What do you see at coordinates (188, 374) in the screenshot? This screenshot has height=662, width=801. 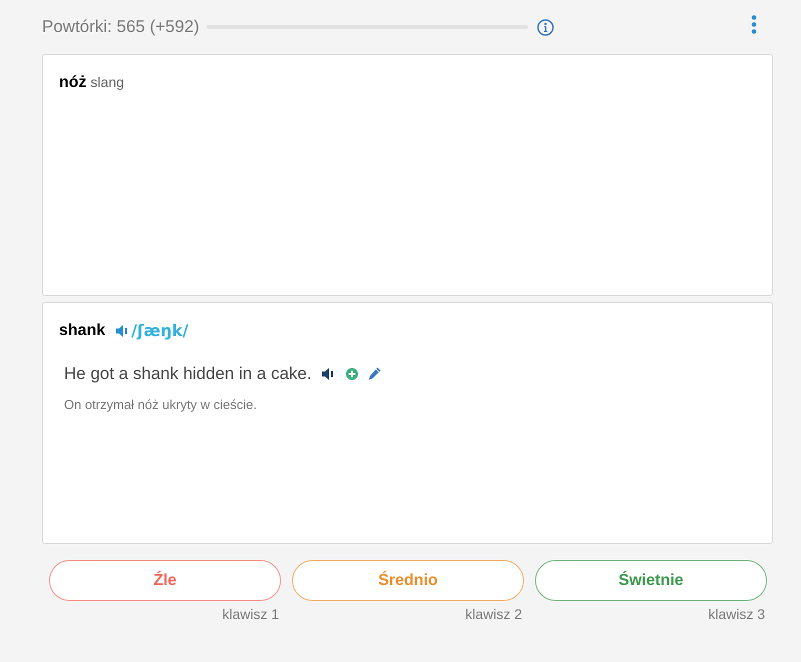 I see `example-sentence: He got a shank hidden in a cake.` at bounding box center [188, 374].